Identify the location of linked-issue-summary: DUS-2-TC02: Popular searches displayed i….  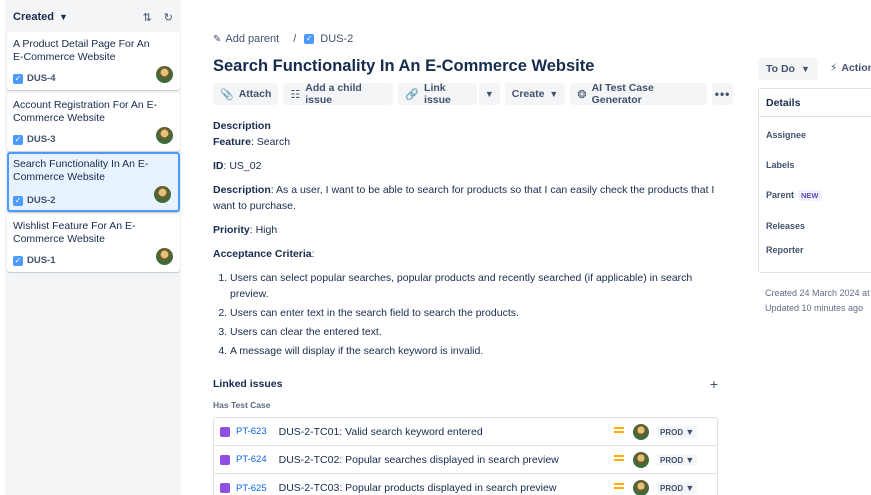
(419, 460).